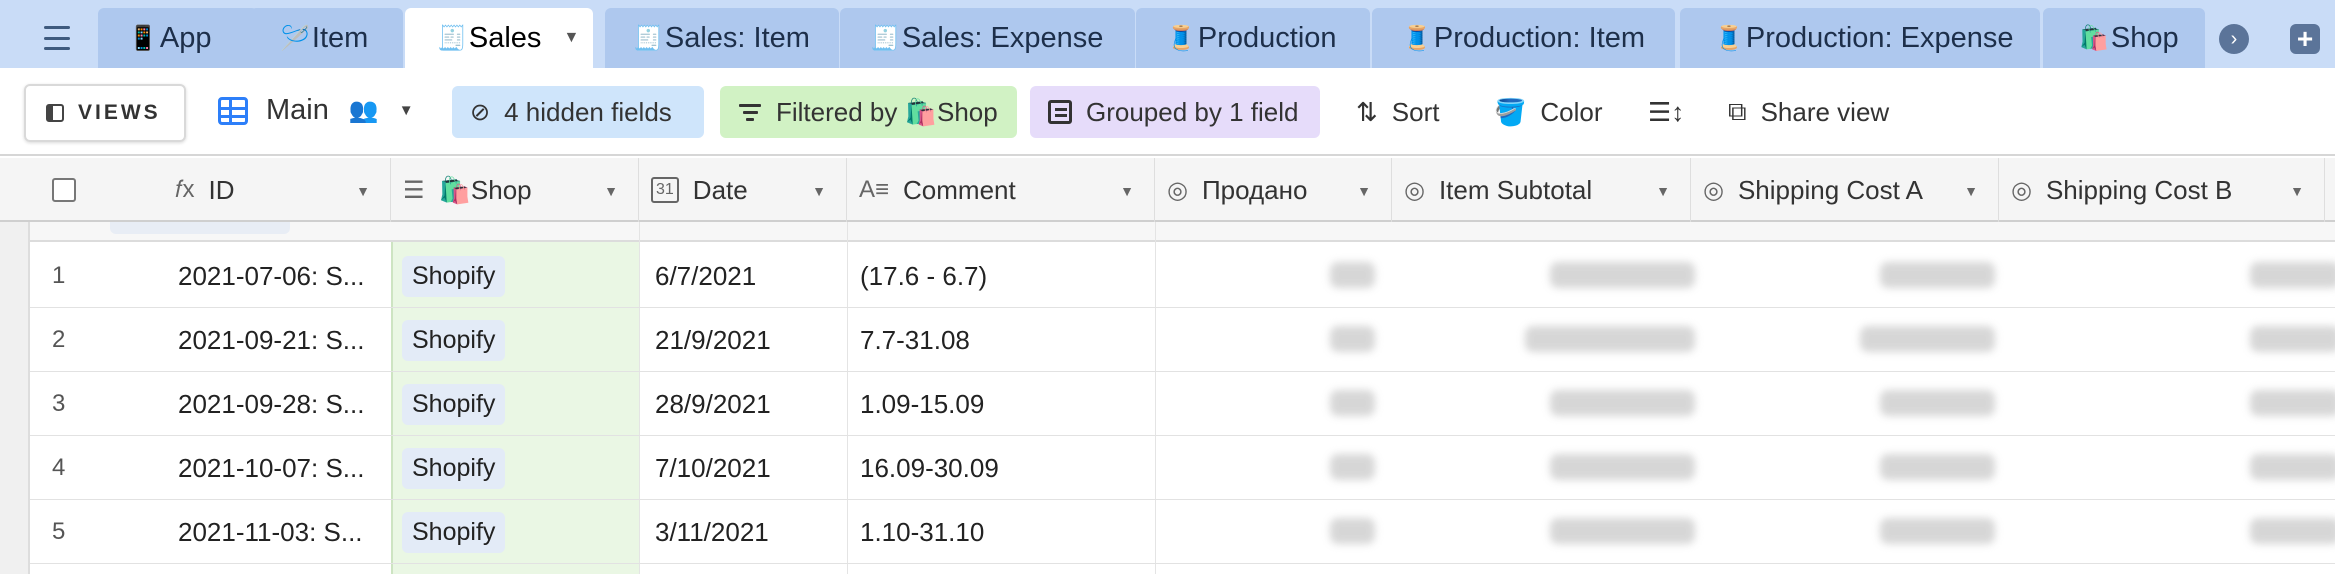 This screenshot has height=574, width=2335. What do you see at coordinates (452, 38) in the screenshot?
I see `receipt-icon: 🧾` at bounding box center [452, 38].